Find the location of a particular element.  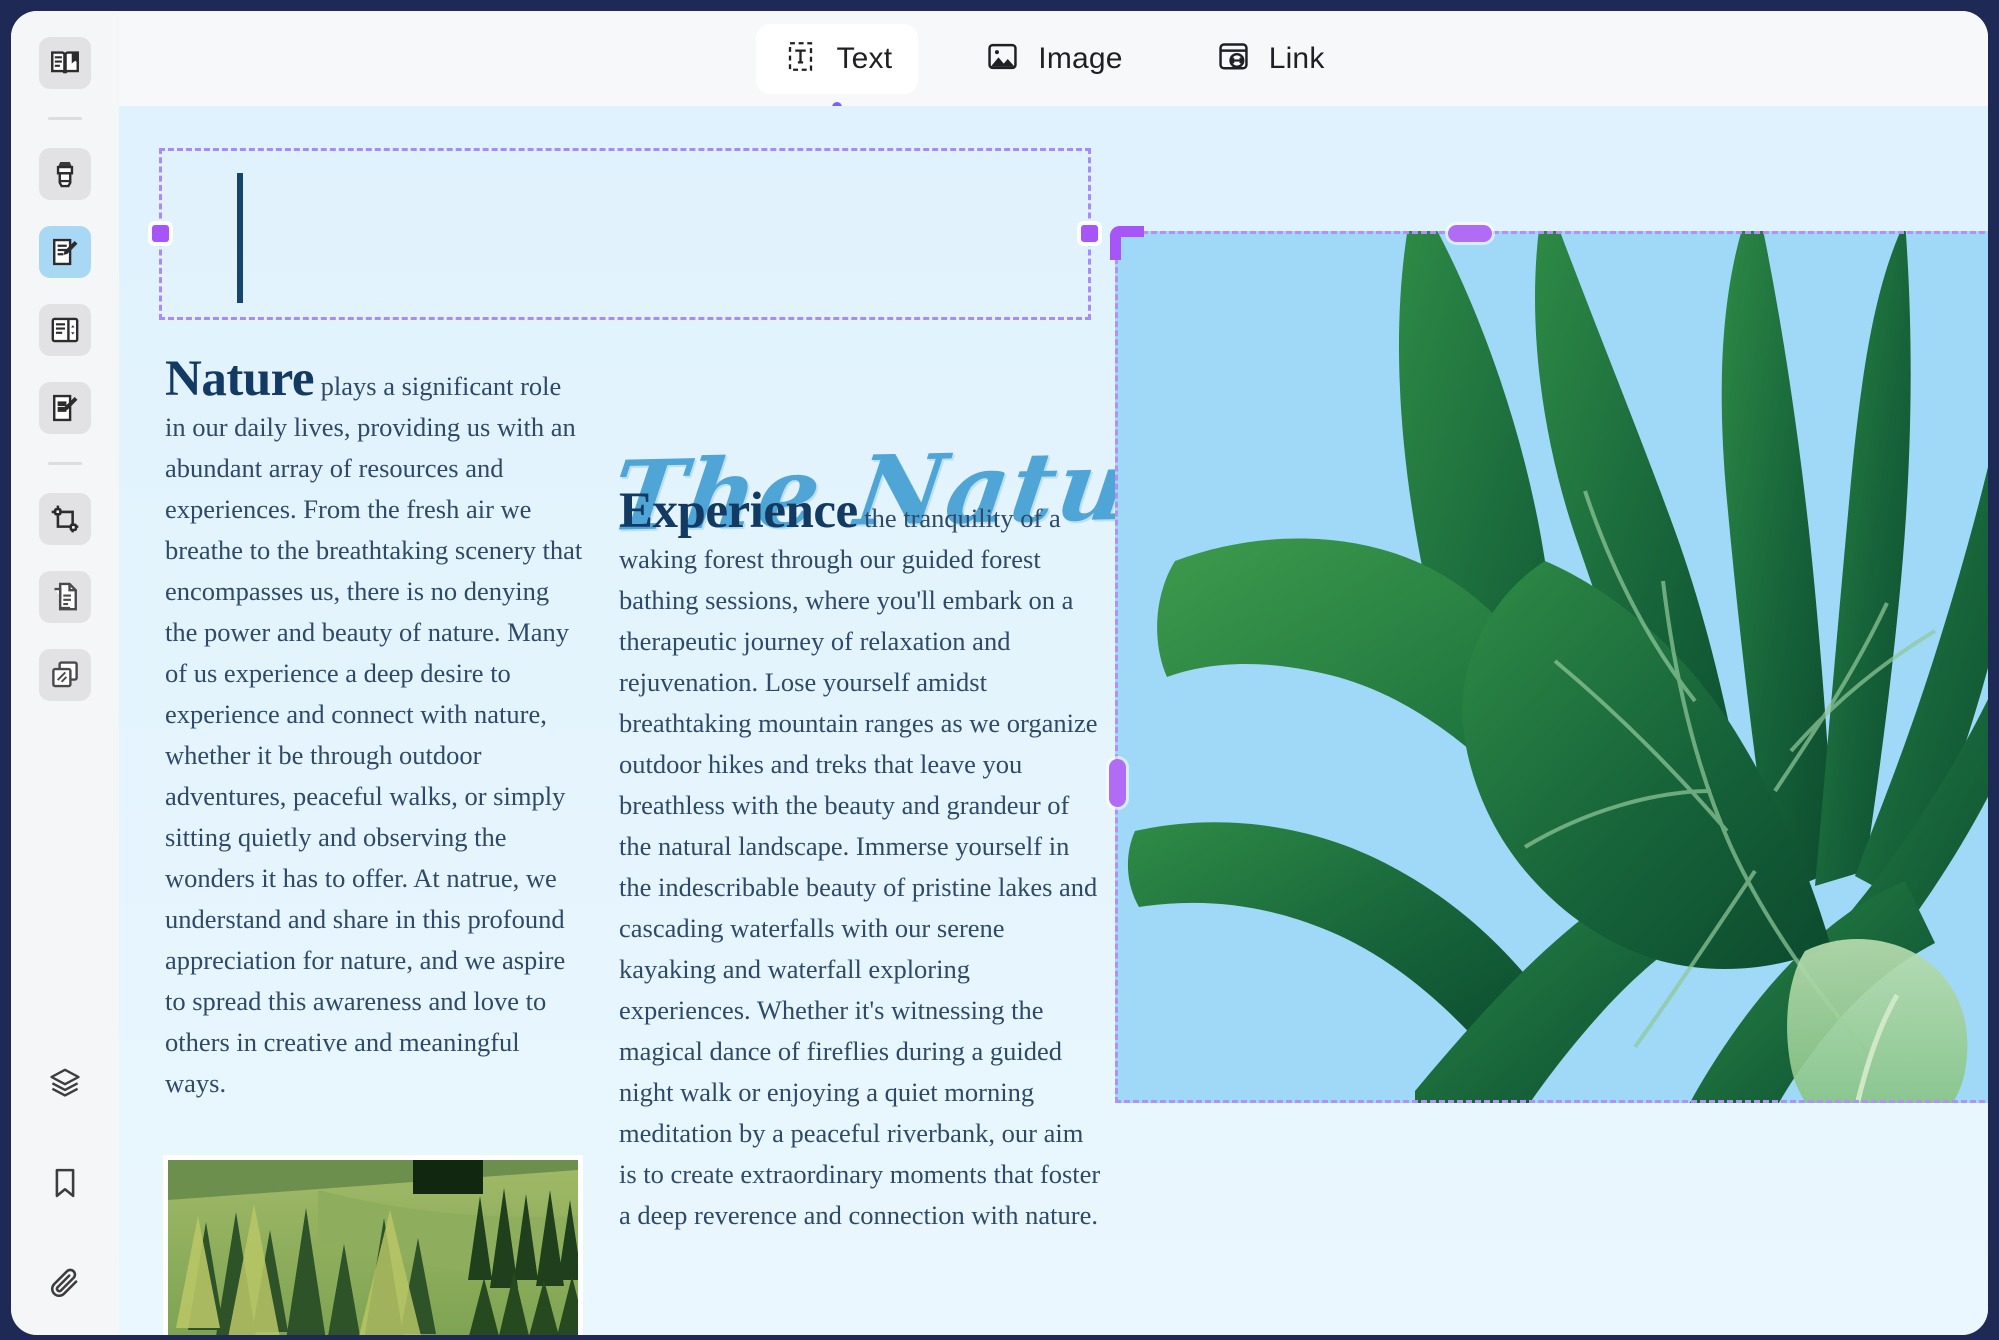

lead-word-experience: Experience is located at coordinates (738, 511).